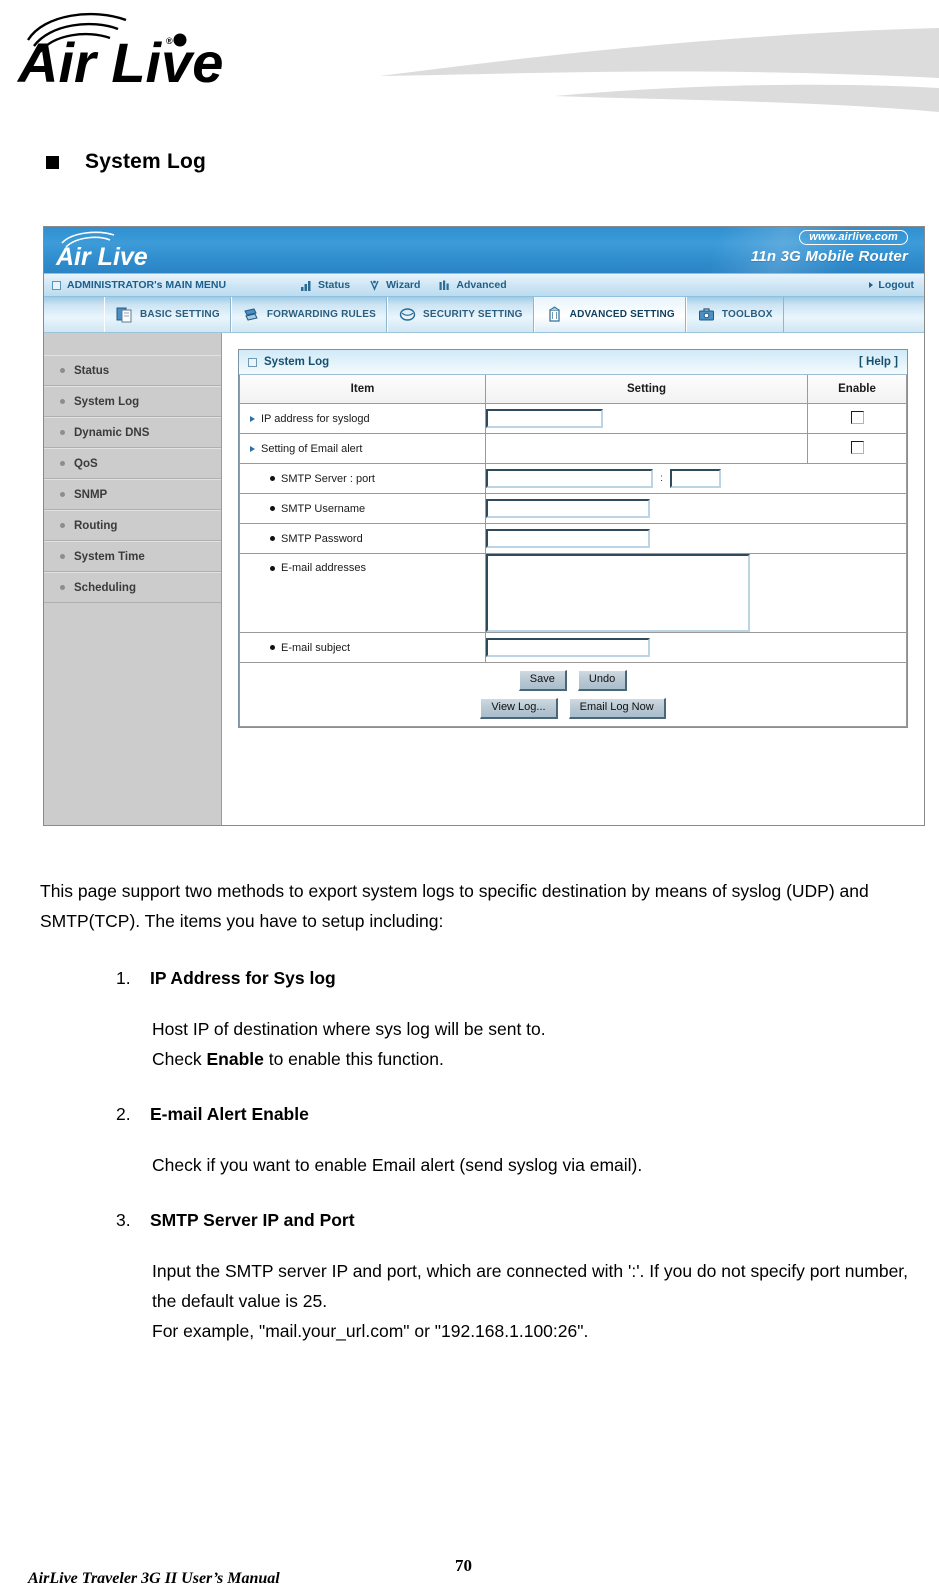 This screenshot has height=1592, width=939. I want to click on email-log-now-button: Email Log Now, so click(617, 708).